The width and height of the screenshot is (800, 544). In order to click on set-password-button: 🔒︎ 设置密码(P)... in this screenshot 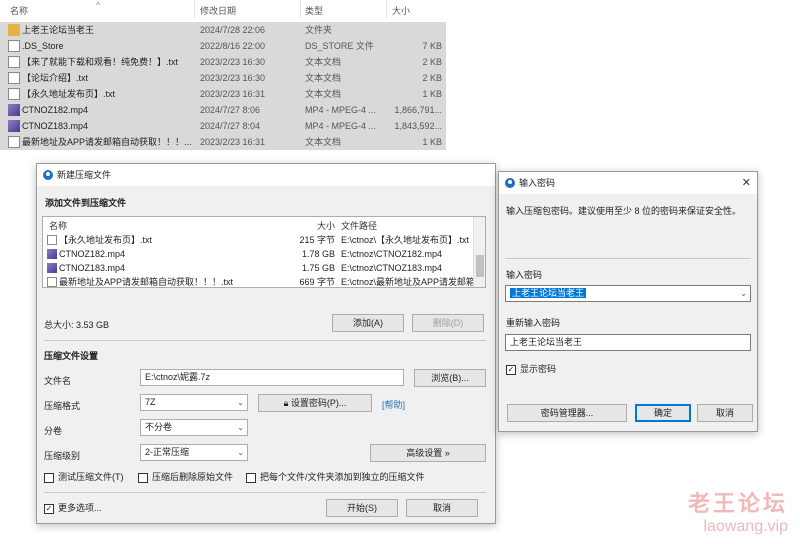, I will do `click(315, 403)`.